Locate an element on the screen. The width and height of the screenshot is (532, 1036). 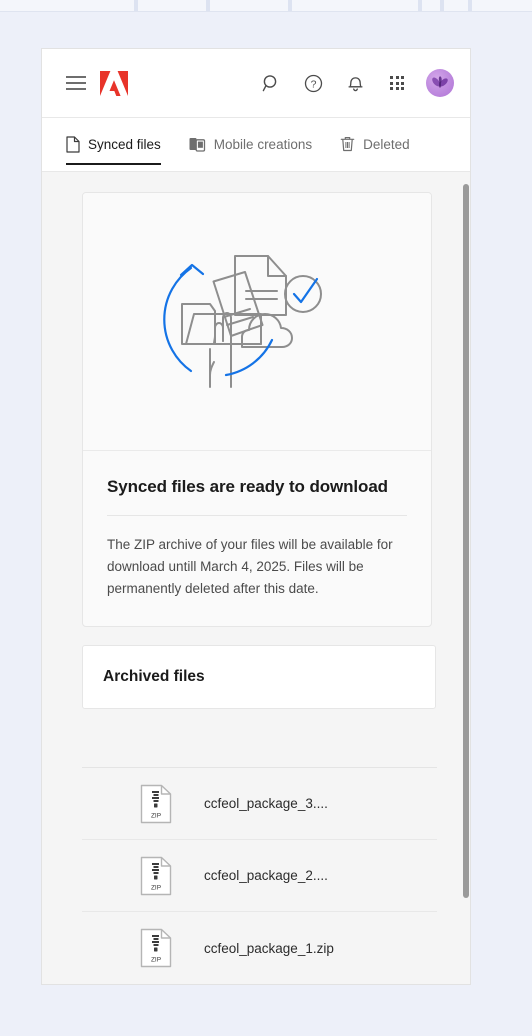
tab-deleted: Deleted is located at coordinates (375, 144).